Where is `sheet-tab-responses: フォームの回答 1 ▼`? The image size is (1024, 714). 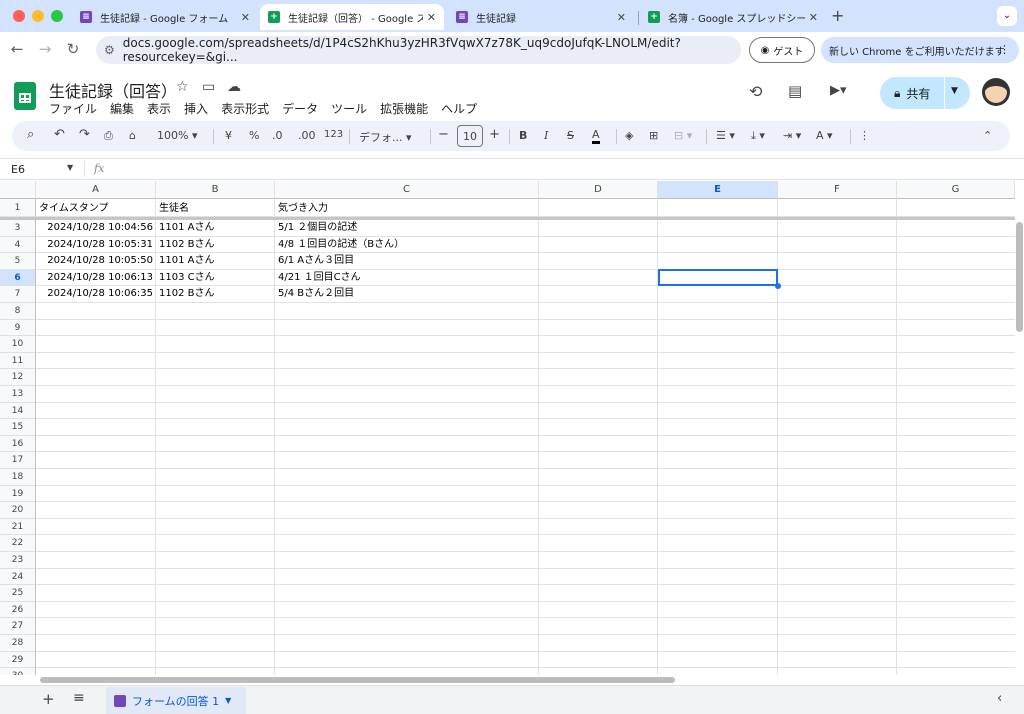 sheet-tab-responses: フォームの回答 1 ▼ is located at coordinates (176, 700).